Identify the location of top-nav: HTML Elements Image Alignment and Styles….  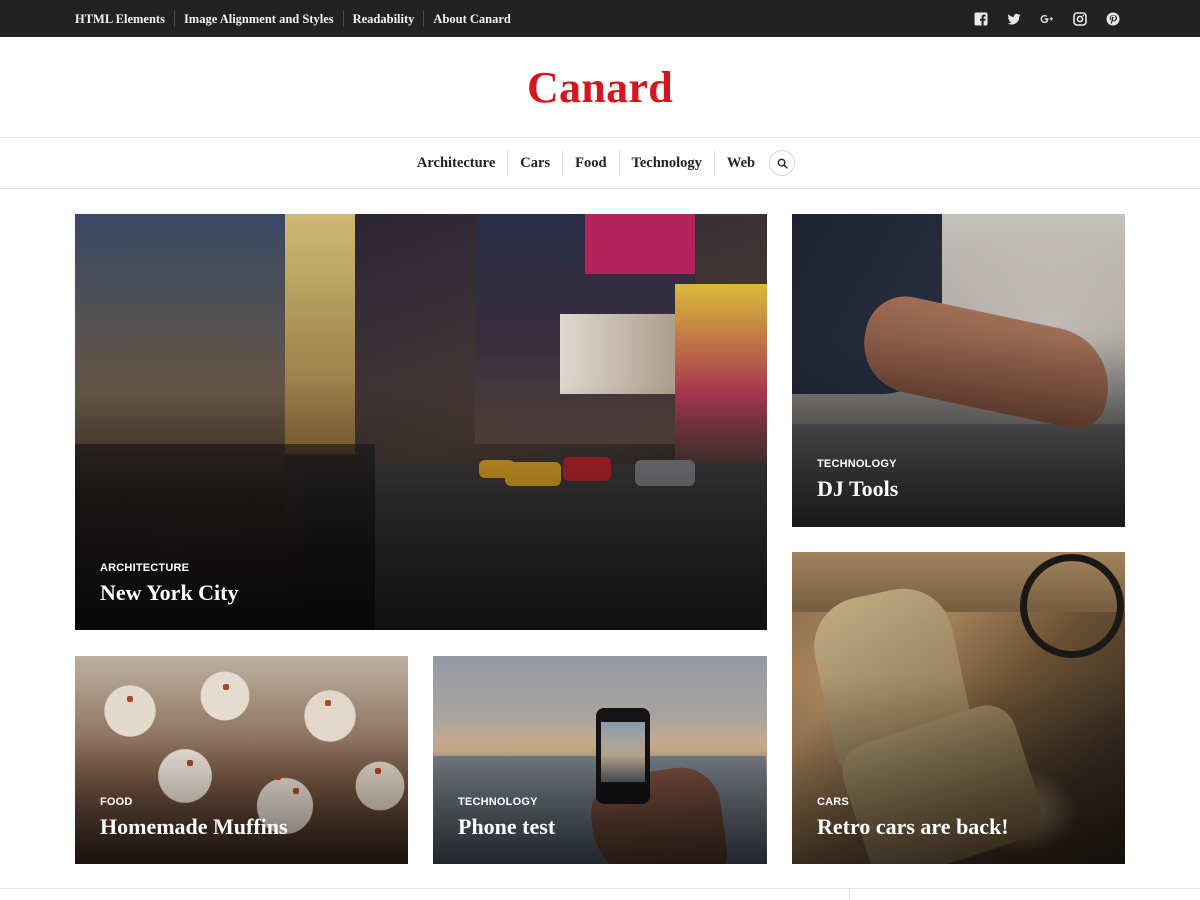
(297, 18).